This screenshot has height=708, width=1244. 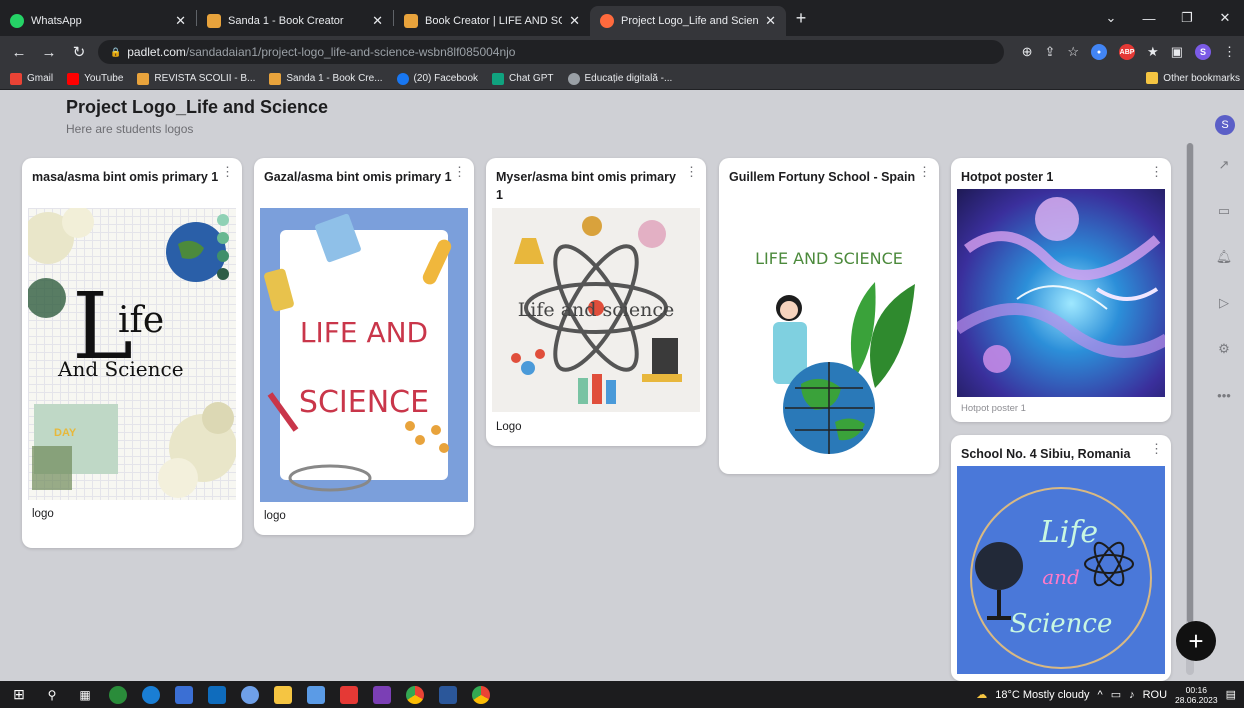 What do you see at coordinates (1061, 293) in the screenshot?
I see `post-image-hotpot-poster` at bounding box center [1061, 293].